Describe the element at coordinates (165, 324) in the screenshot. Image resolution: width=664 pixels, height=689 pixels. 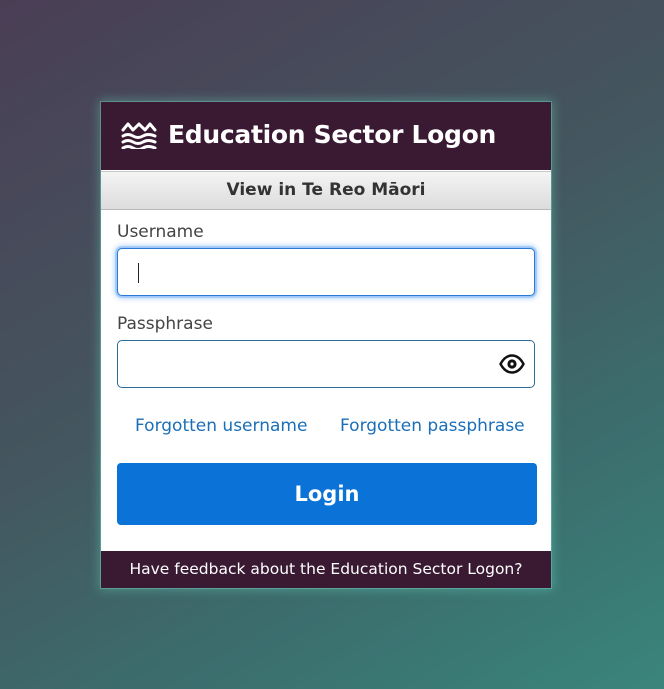
I see `passphrase-label: Passphrase` at that location.